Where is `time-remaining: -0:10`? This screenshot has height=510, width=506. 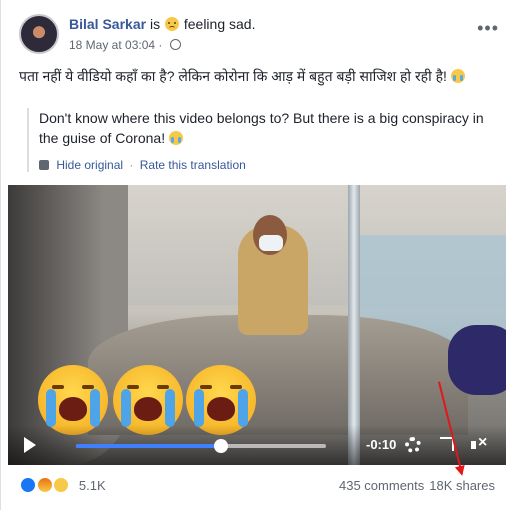
time-remaining: -0:10 is located at coordinates (381, 444).